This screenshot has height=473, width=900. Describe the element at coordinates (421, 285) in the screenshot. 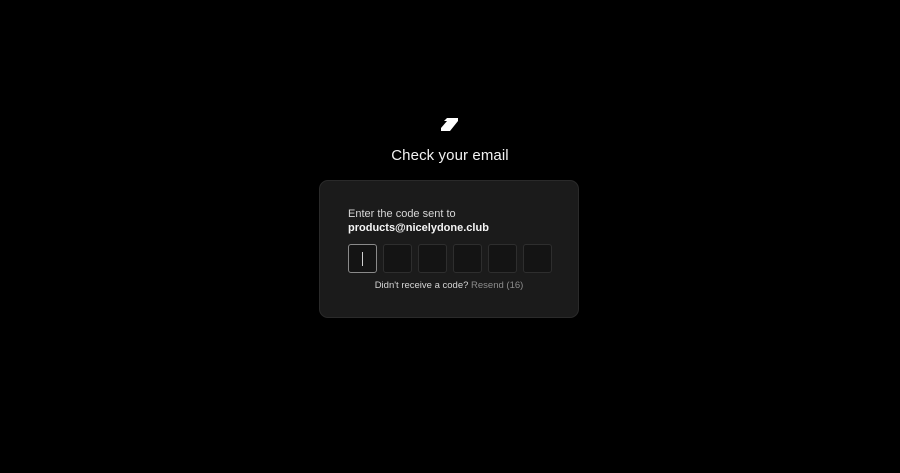

I see `resend-question: Didn't receive a code?` at that location.